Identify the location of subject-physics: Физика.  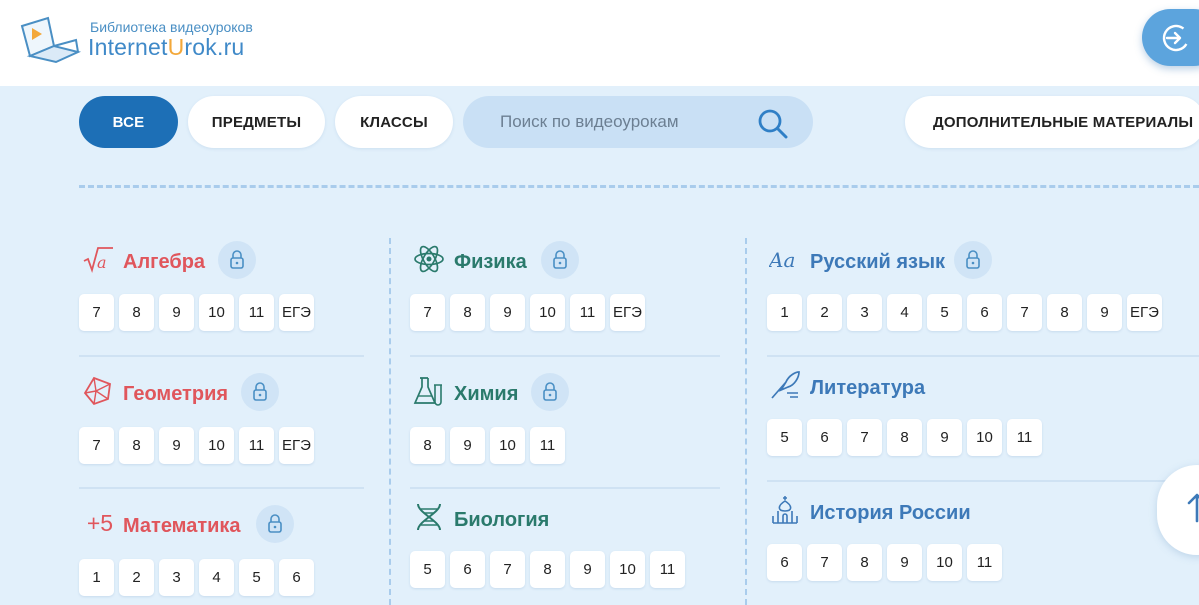
(563, 264).